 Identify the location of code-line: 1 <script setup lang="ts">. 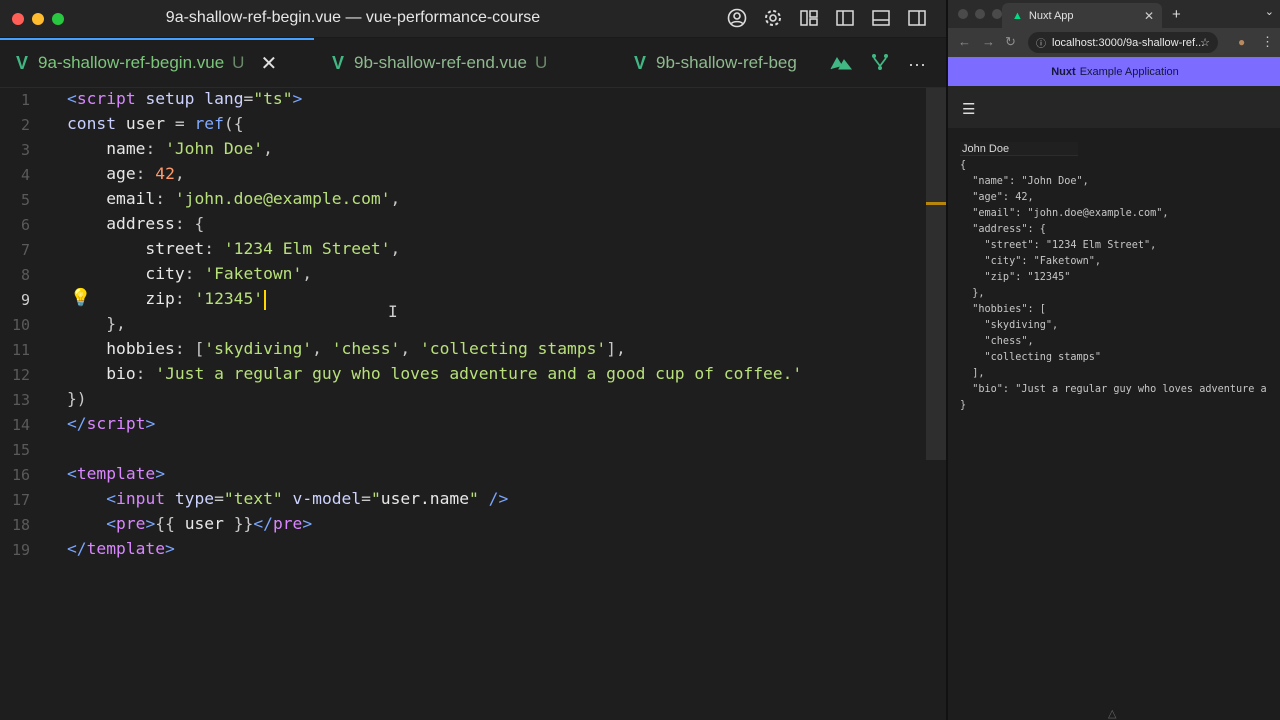
(463, 100).